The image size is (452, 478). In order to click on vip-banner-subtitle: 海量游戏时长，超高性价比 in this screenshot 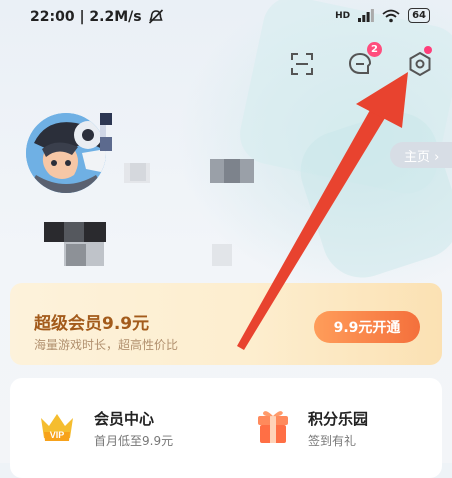, I will do `click(106, 345)`.